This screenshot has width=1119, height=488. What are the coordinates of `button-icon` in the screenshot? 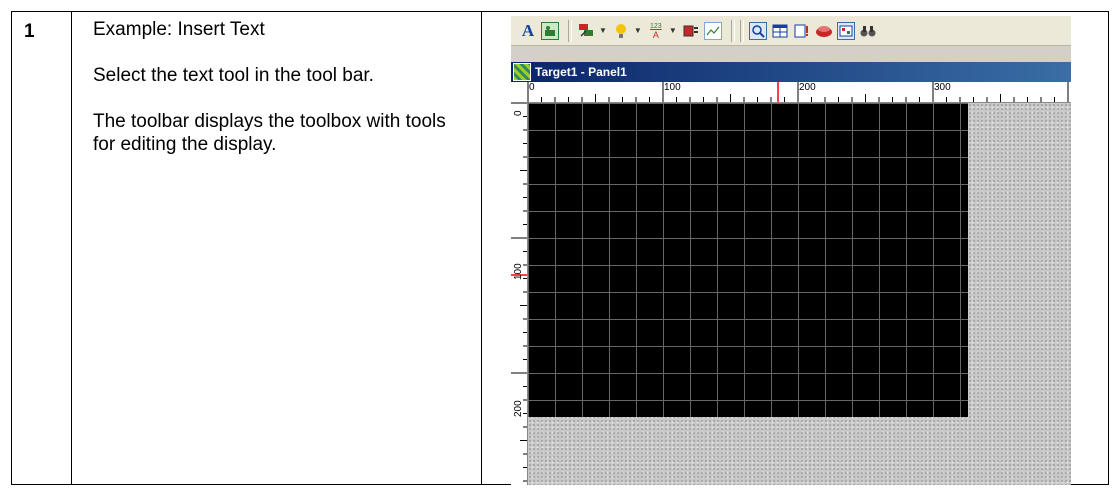 It's located at (691, 31).